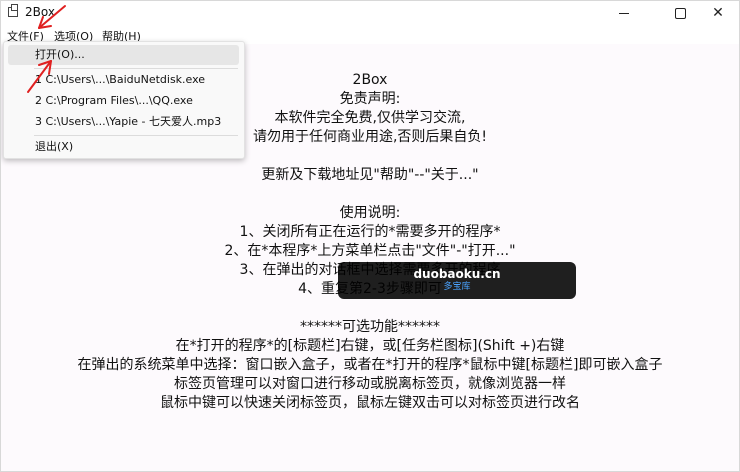  What do you see at coordinates (123, 122) in the screenshot?
I see `menu-item-recent-3: 3 C:\Users\...\Yapie - 七天爱人.mp3` at bounding box center [123, 122].